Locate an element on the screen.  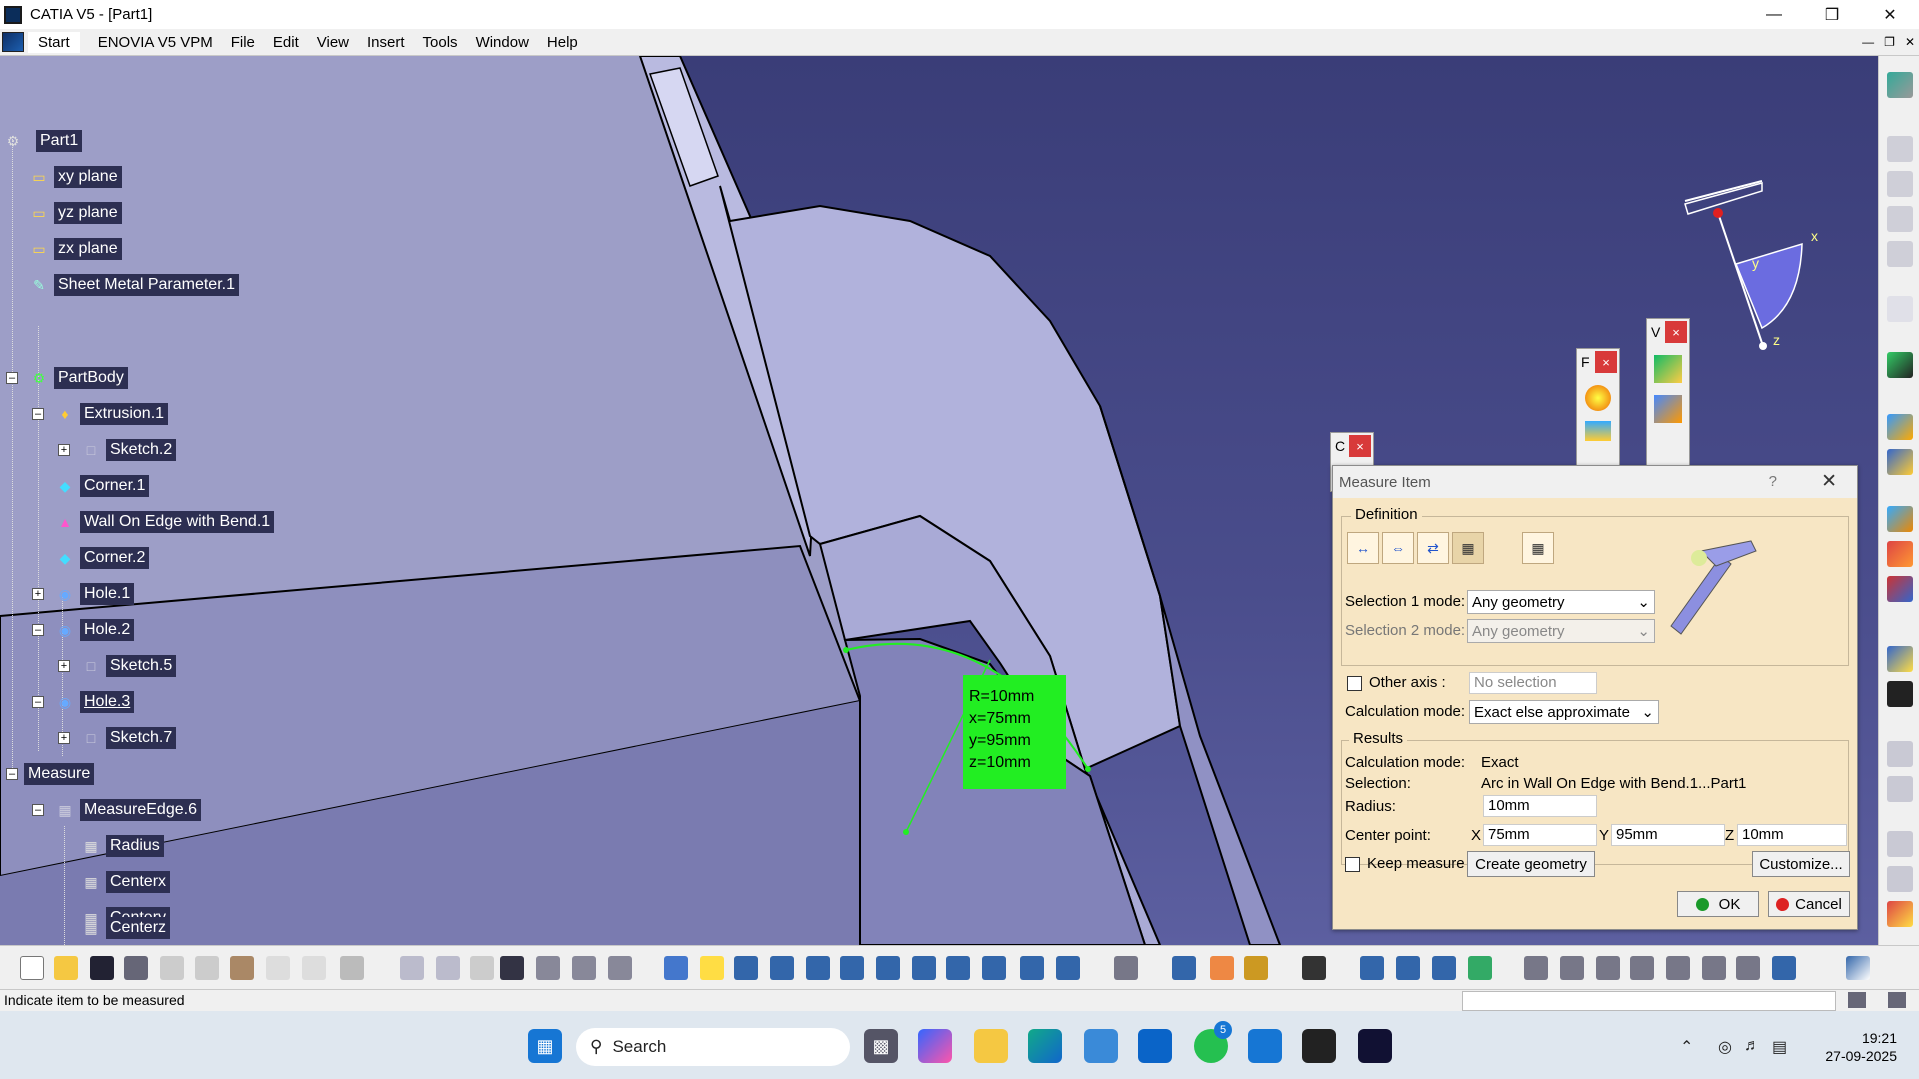
shading-icon is located at coordinates (994, 968).